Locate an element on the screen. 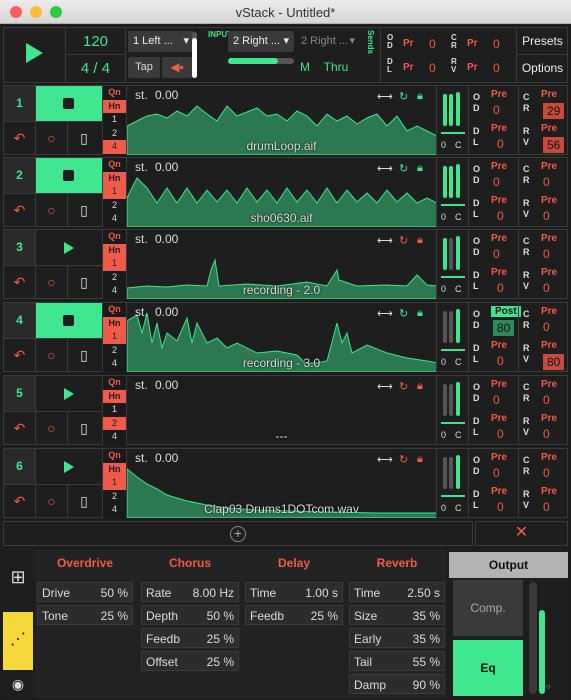 This screenshot has width=571, height=700. param-value: 2.50 s is located at coordinates (423, 593).